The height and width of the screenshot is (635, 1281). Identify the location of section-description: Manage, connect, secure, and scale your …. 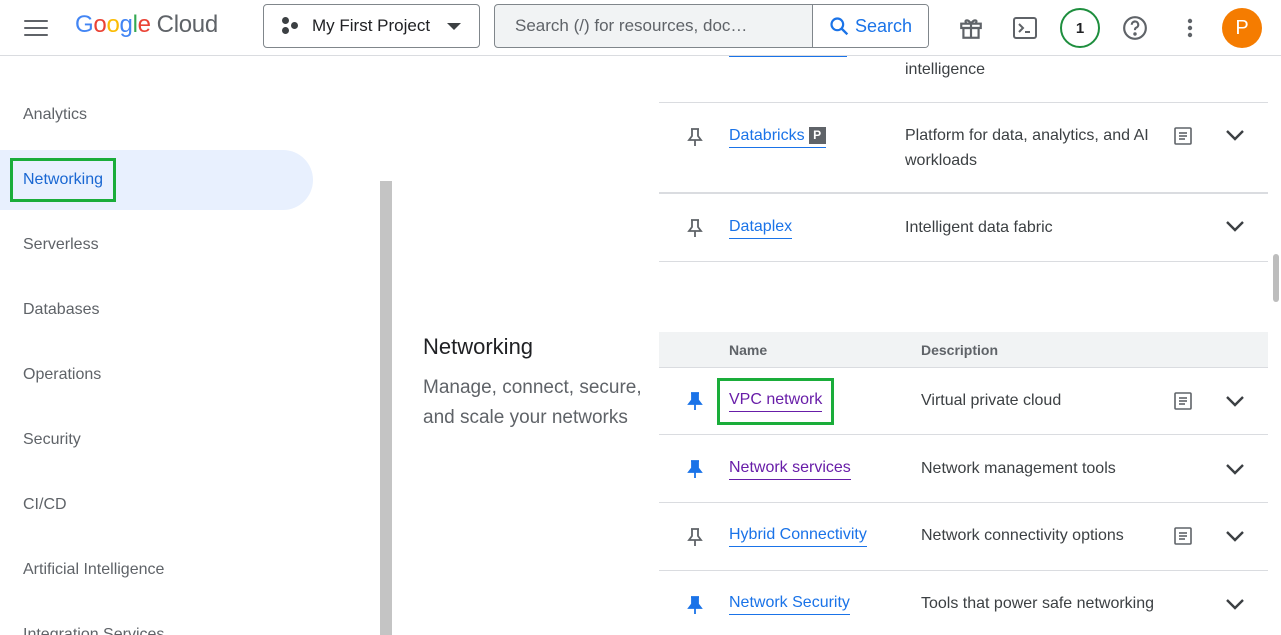
(532, 402).